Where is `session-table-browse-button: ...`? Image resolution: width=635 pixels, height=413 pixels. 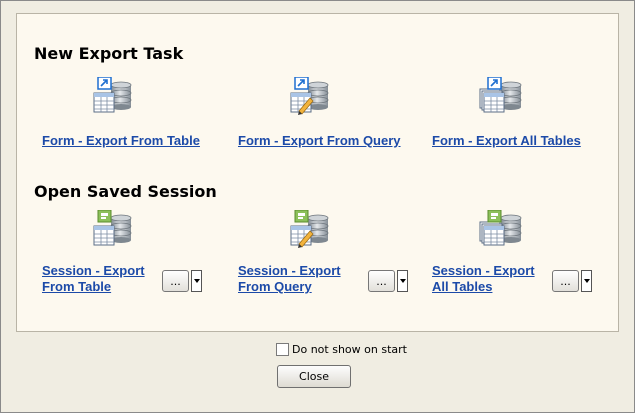
session-table-browse-button: ... is located at coordinates (175, 281).